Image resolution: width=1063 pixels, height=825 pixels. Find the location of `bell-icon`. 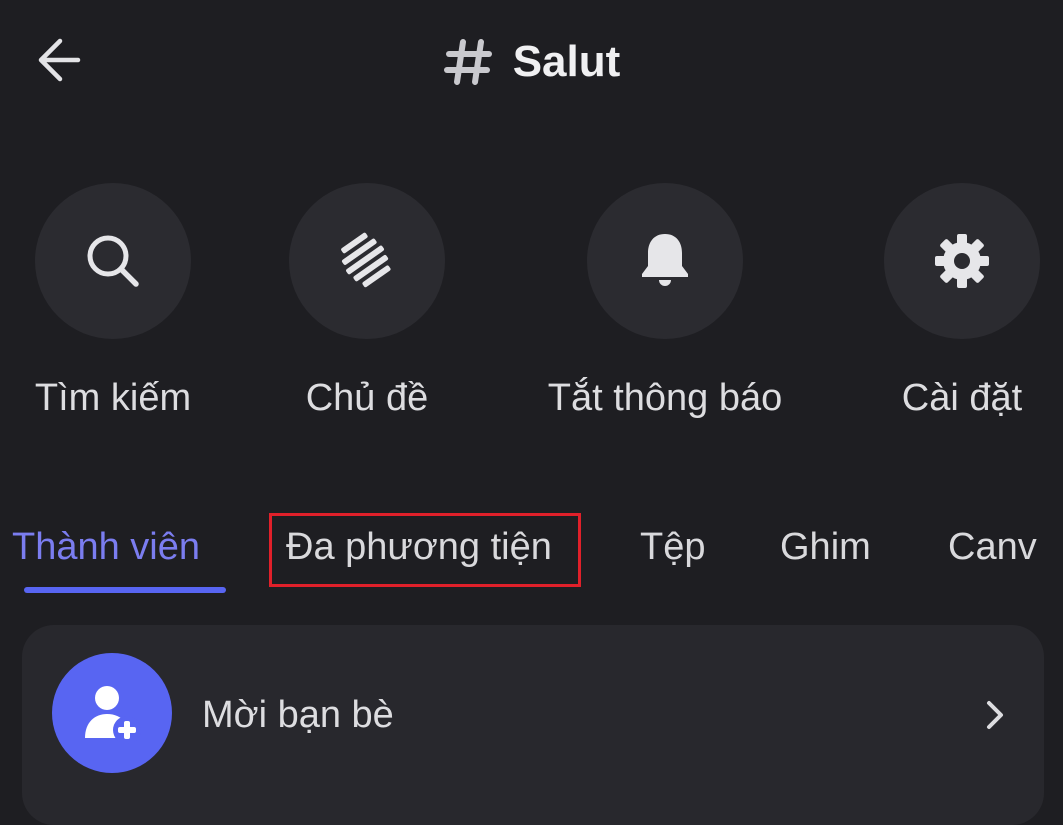

bell-icon is located at coordinates (665, 260).